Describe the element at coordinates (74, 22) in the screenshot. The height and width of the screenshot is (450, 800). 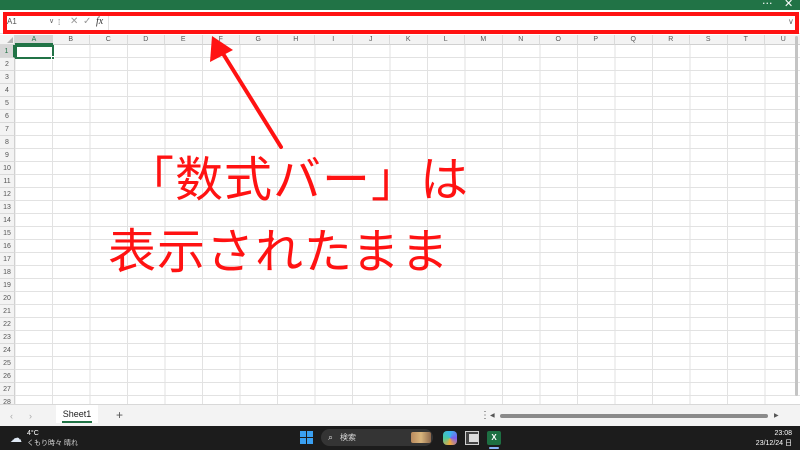
I see `cancel-entry-icon: ✕` at that location.